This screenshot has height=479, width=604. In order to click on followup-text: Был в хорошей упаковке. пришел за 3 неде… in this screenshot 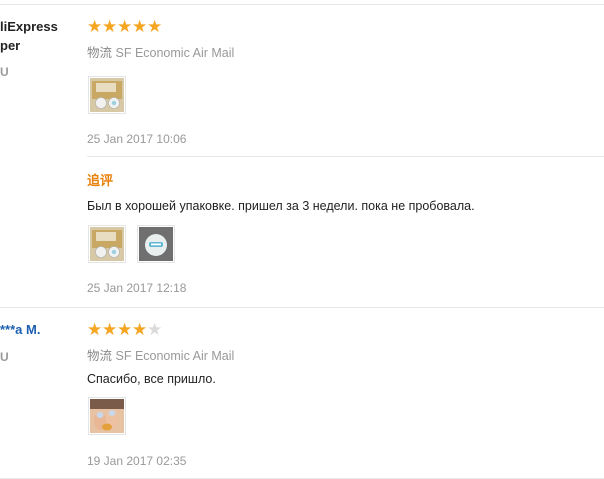, I will do `click(281, 206)`.